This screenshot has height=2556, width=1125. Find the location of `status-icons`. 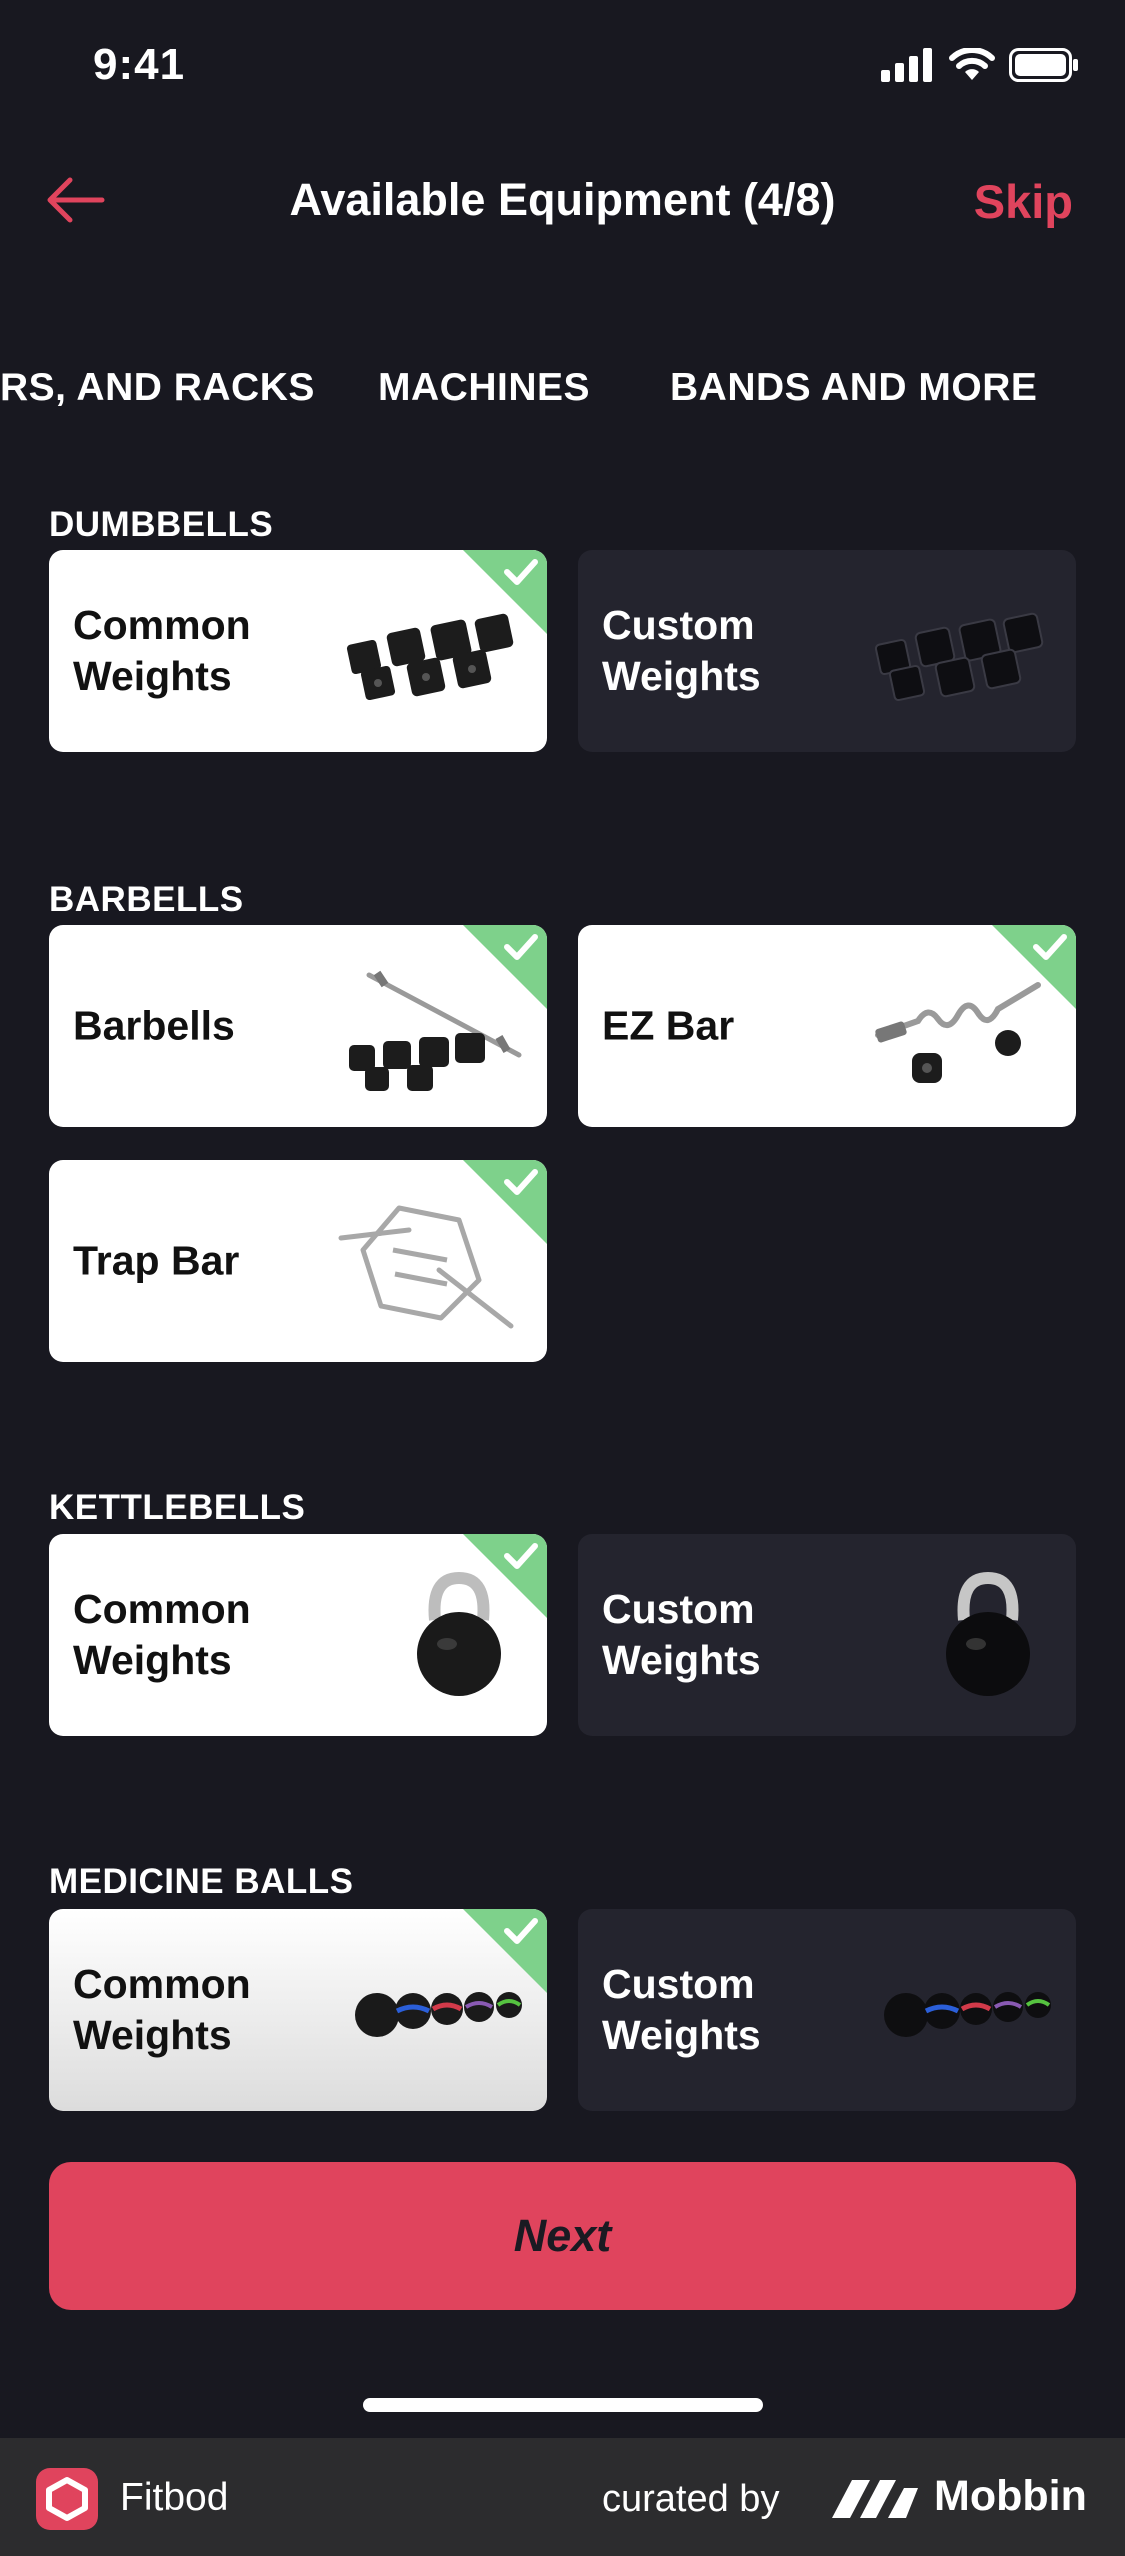

status-icons is located at coordinates (980, 65).